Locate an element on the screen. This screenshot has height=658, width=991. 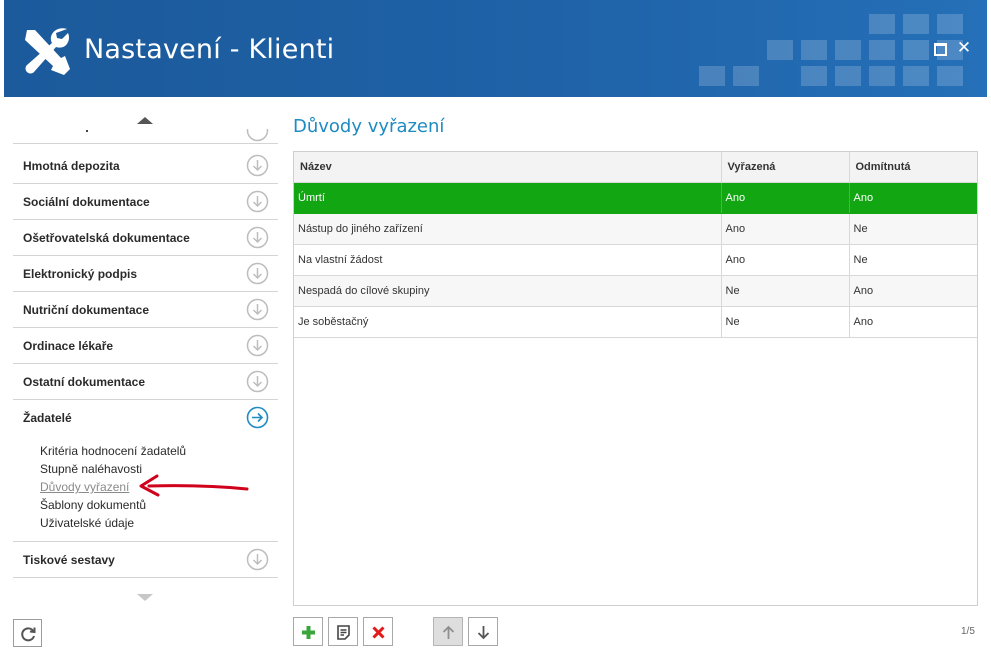
sidebar-item-label: Nutriční dokumentace is located at coordinates (86, 310).